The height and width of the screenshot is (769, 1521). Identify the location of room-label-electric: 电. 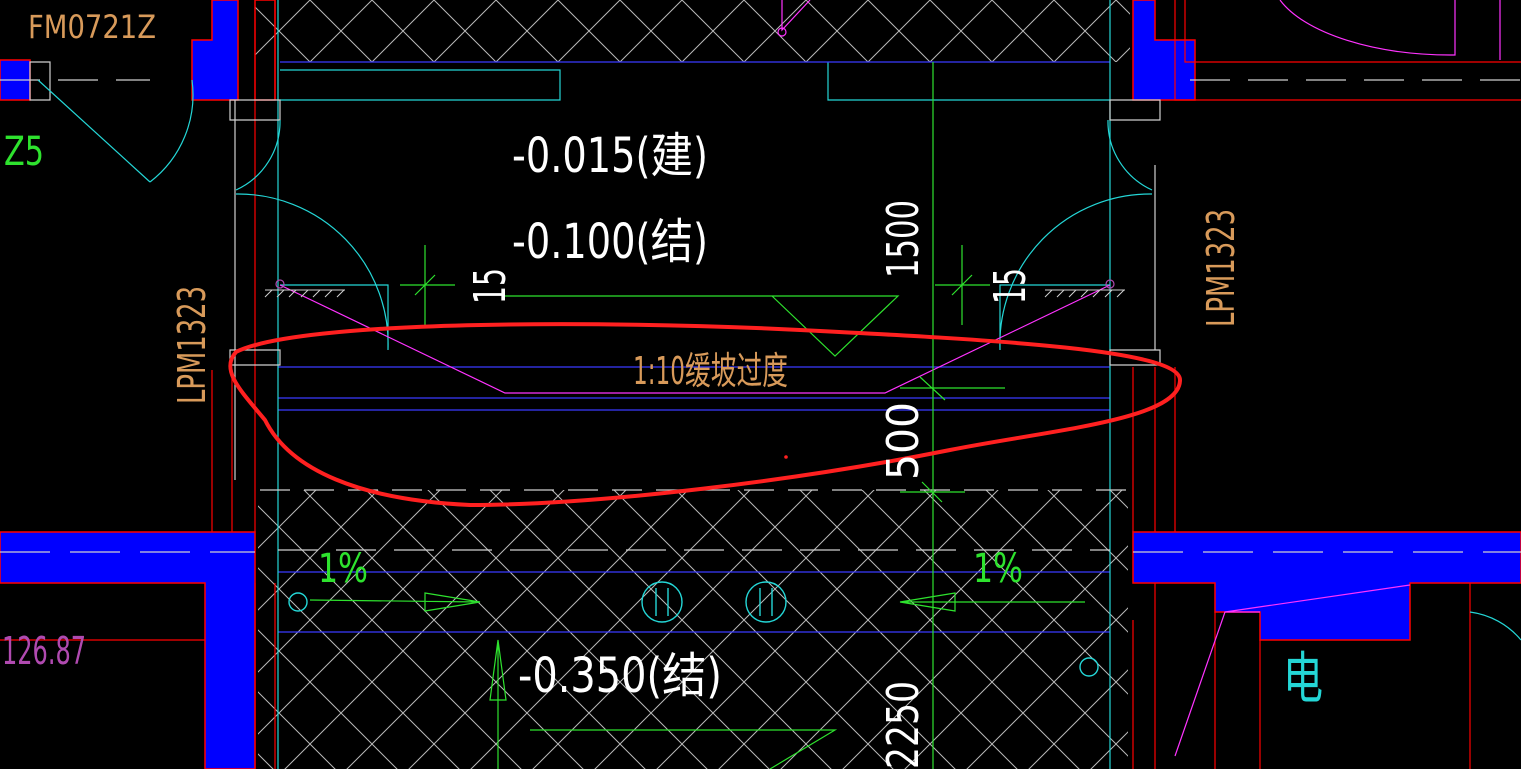
(1303, 679).